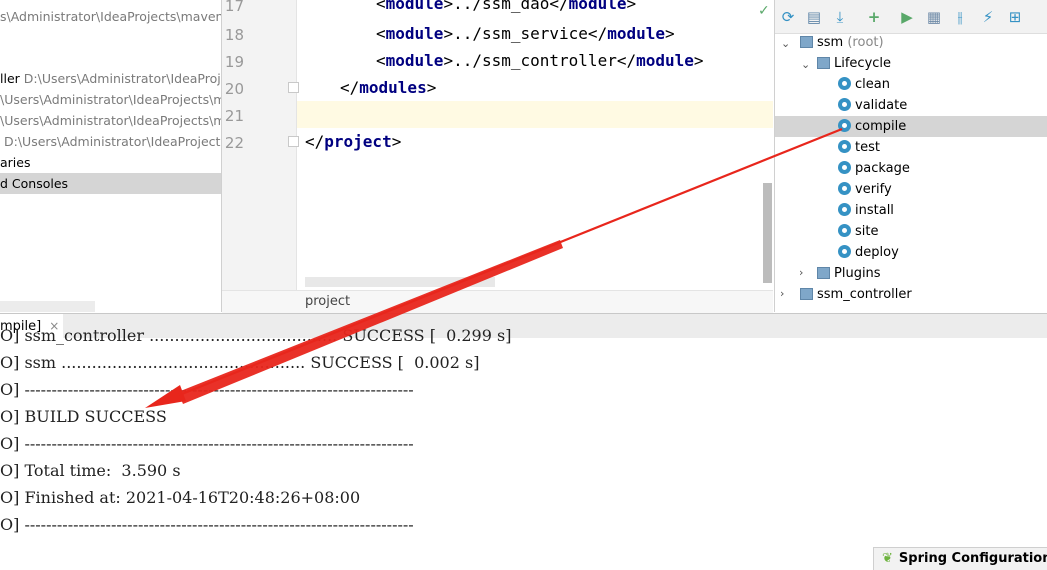 The width and height of the screenshot is (1047, 570). Describe the element at coordinates (788, 17) in the screenshot. I see `reload-icon: ⟳` at that location.